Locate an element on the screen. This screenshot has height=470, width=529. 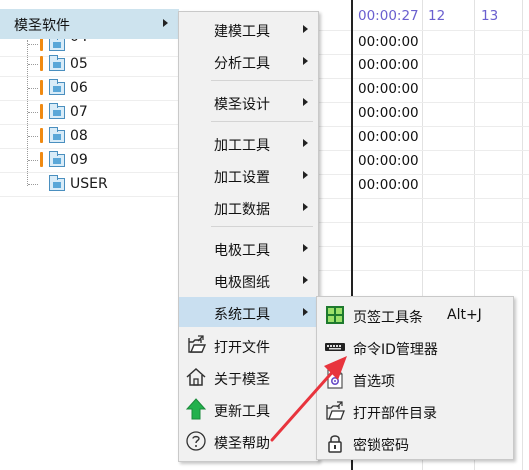
tree-item: 07 is located at coordinates (89, 113).